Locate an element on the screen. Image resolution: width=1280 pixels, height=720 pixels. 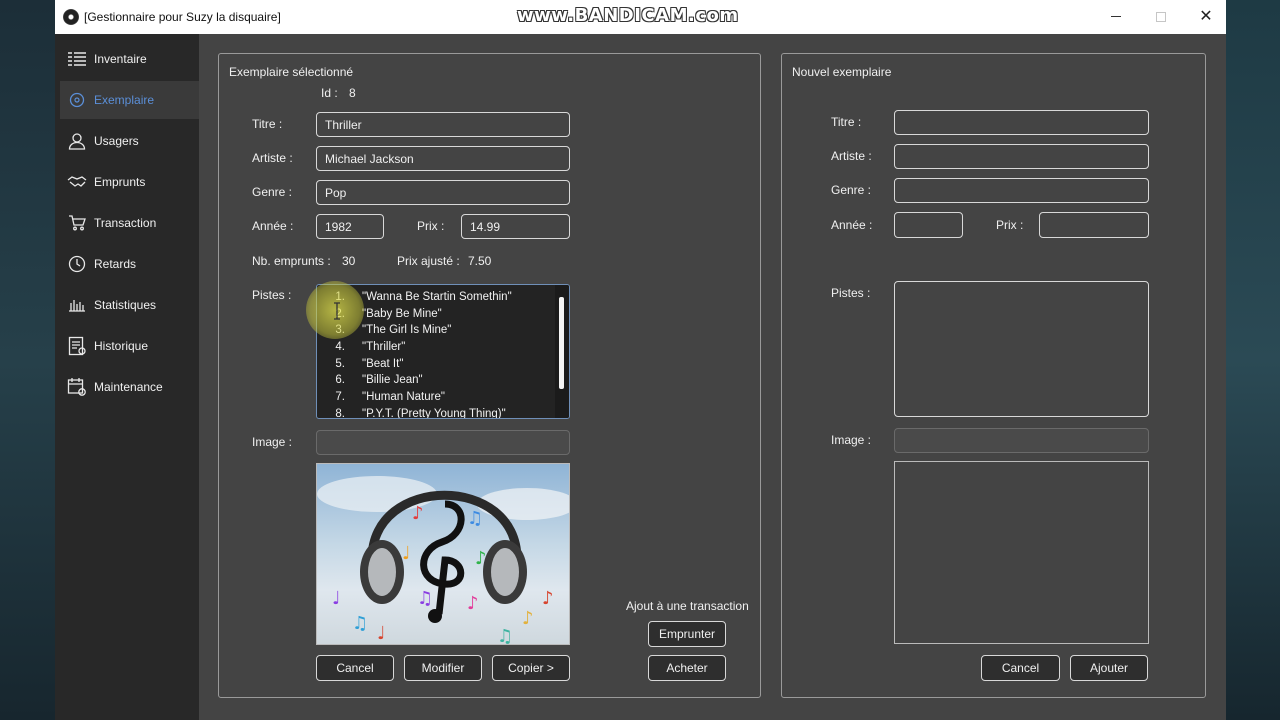
new-tracks-field is located at coordinates (1021, 349).